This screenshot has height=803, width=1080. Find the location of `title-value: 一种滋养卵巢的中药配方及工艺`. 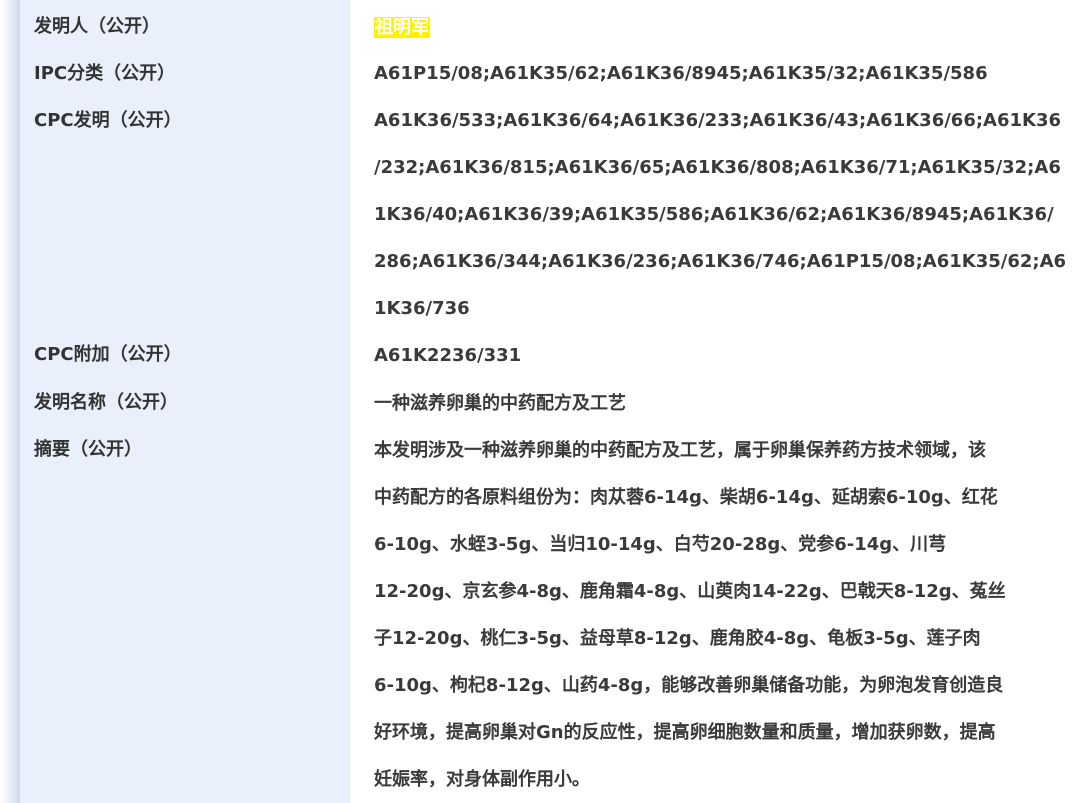

title-value: 一种滋养卵巢的中药配方及工艺 is located at coordinates (500, 403).